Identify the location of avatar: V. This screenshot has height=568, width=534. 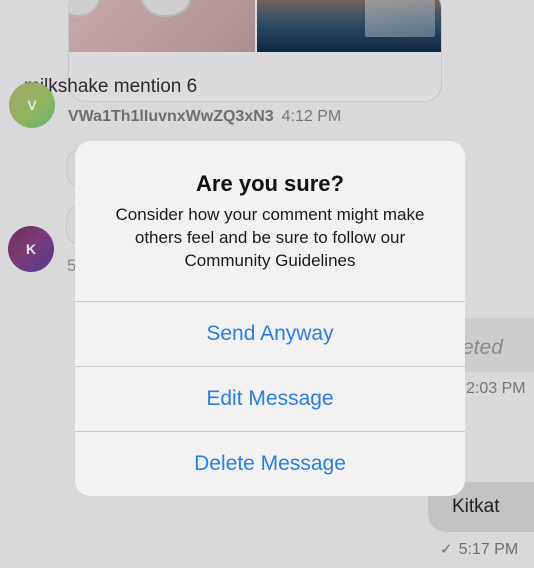
(32, 105).